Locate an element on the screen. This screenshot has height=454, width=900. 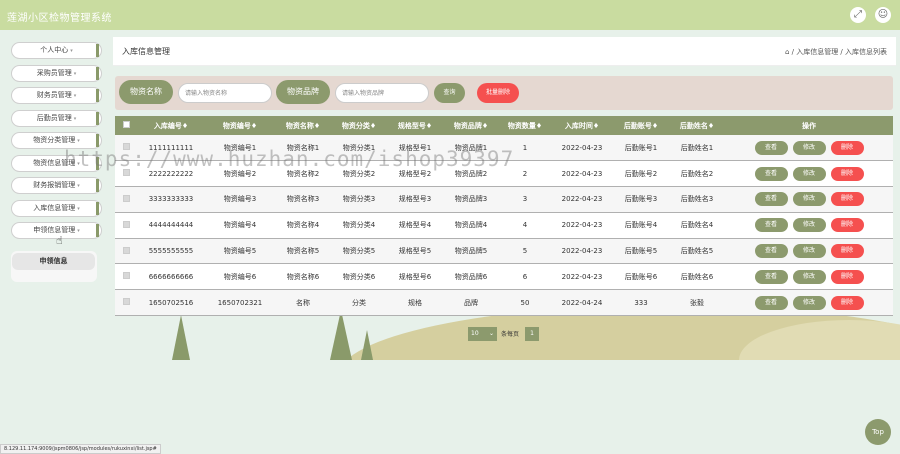
sidebar-item-personal-center: 个人中心 ▾ is located at coordinates (56, 50).